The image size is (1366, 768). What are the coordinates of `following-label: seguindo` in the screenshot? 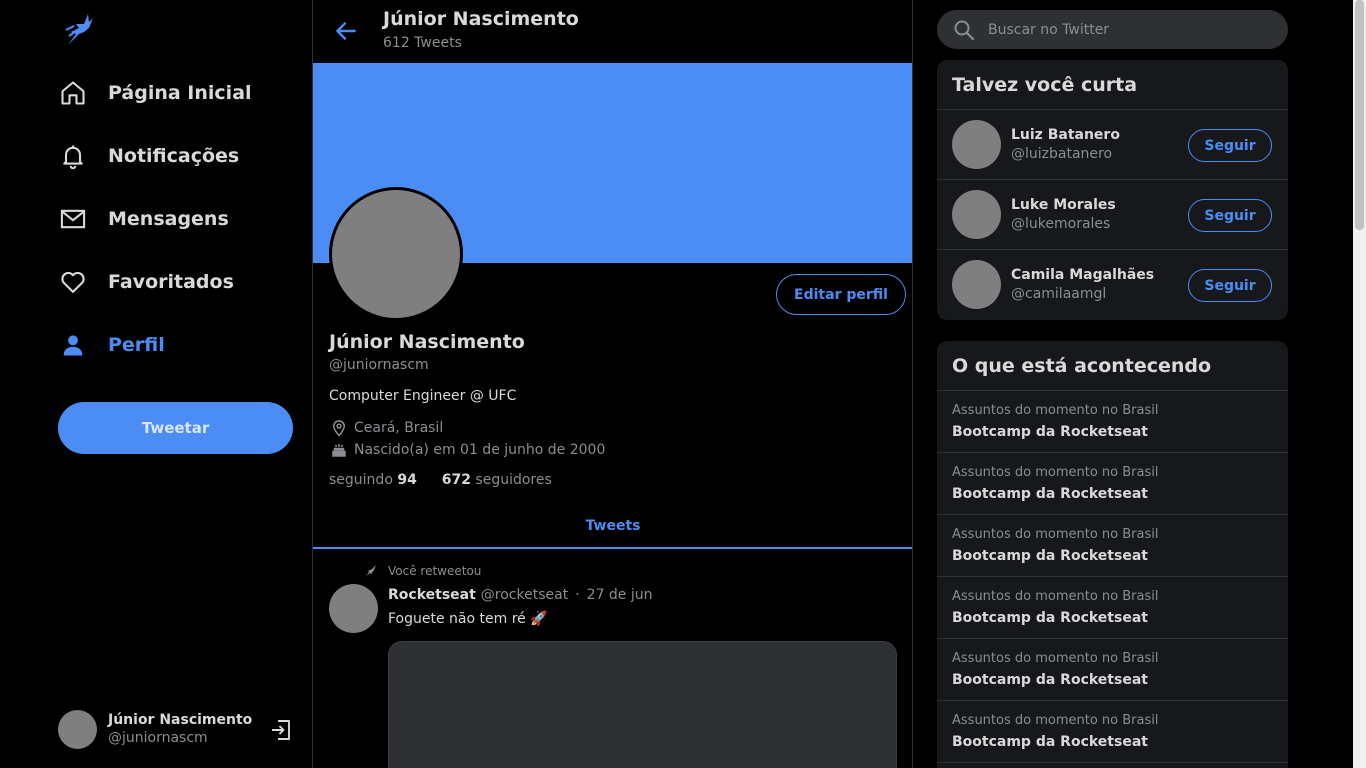 It's located at (361, 480).